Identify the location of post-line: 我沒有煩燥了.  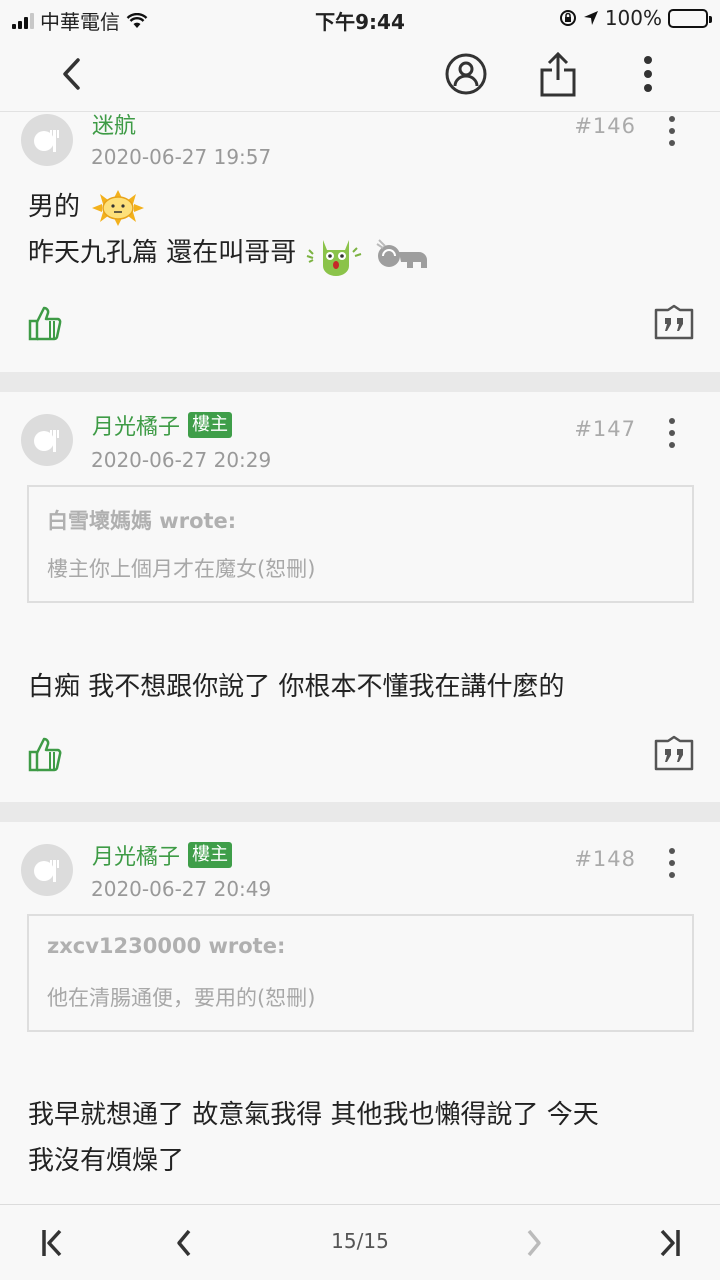
(106, 1161).